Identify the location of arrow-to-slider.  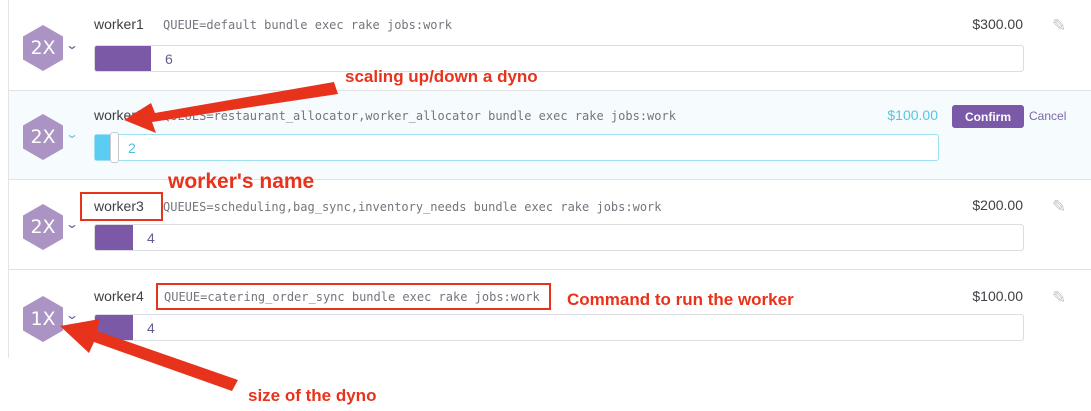
(231, 107).